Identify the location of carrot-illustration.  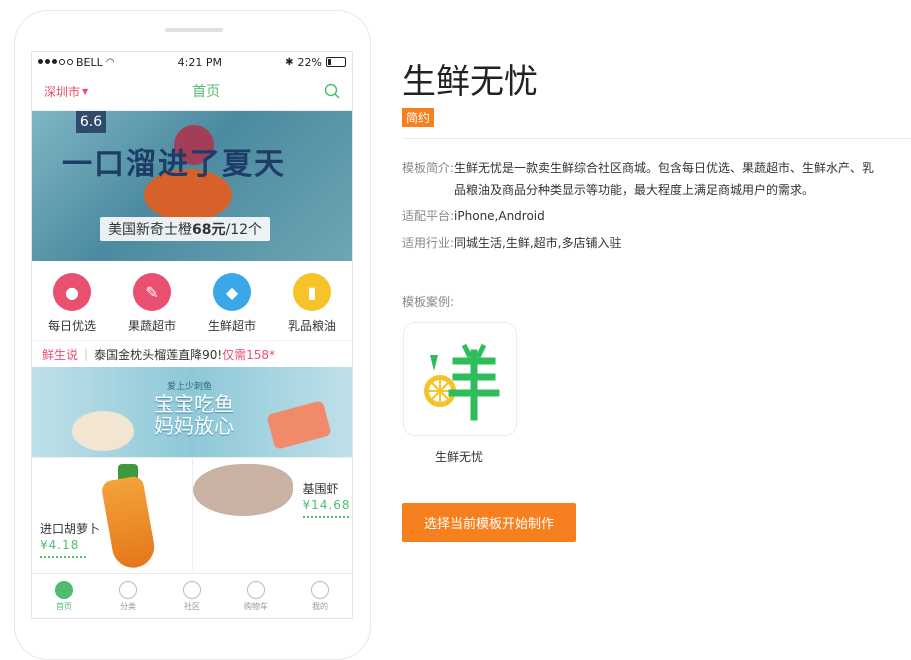
(129, 523).